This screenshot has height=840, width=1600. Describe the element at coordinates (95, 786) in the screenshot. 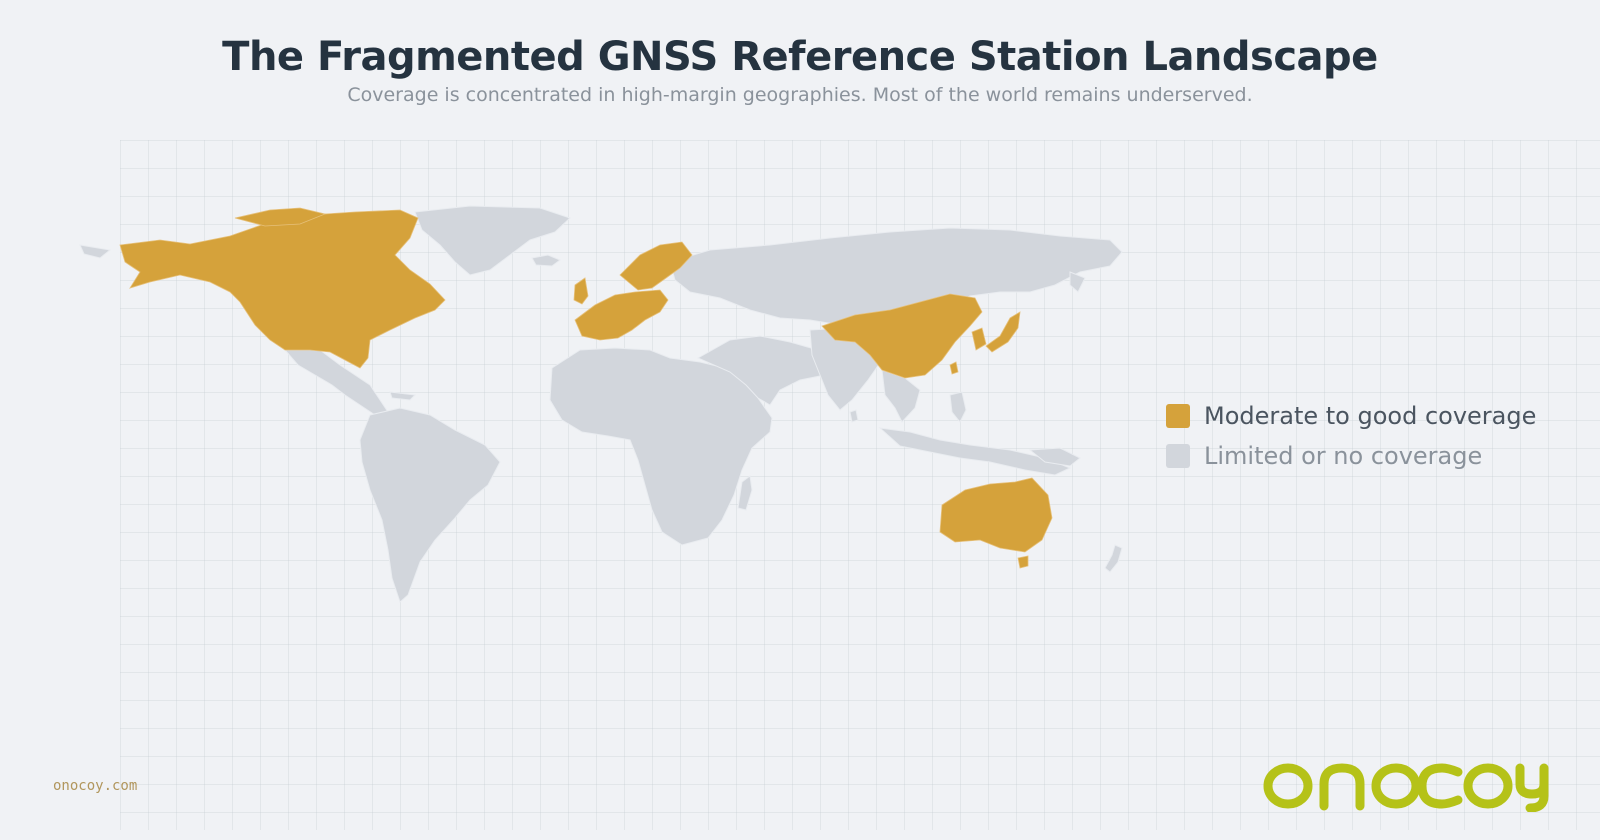

I see `footer-url: onocoy.com` at that location.